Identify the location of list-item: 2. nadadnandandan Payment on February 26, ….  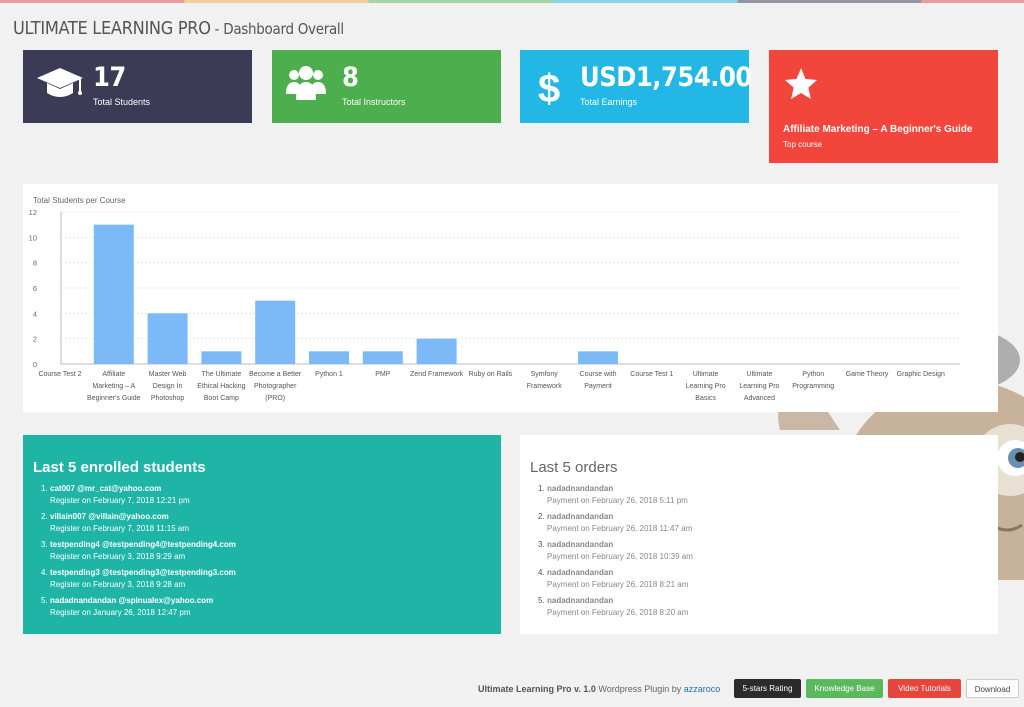
(611, 526).